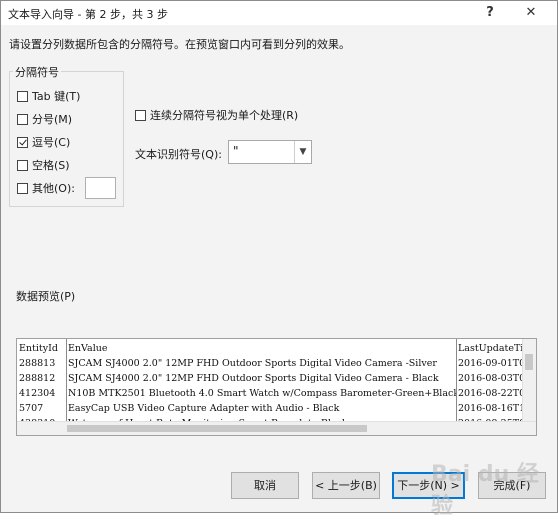 This screenshot has width=558, height=520. What do you see at coordinates (346, 485) in the screenshot?
I see `back-button: < 上一步(B)` at bounding box center [346, 485].